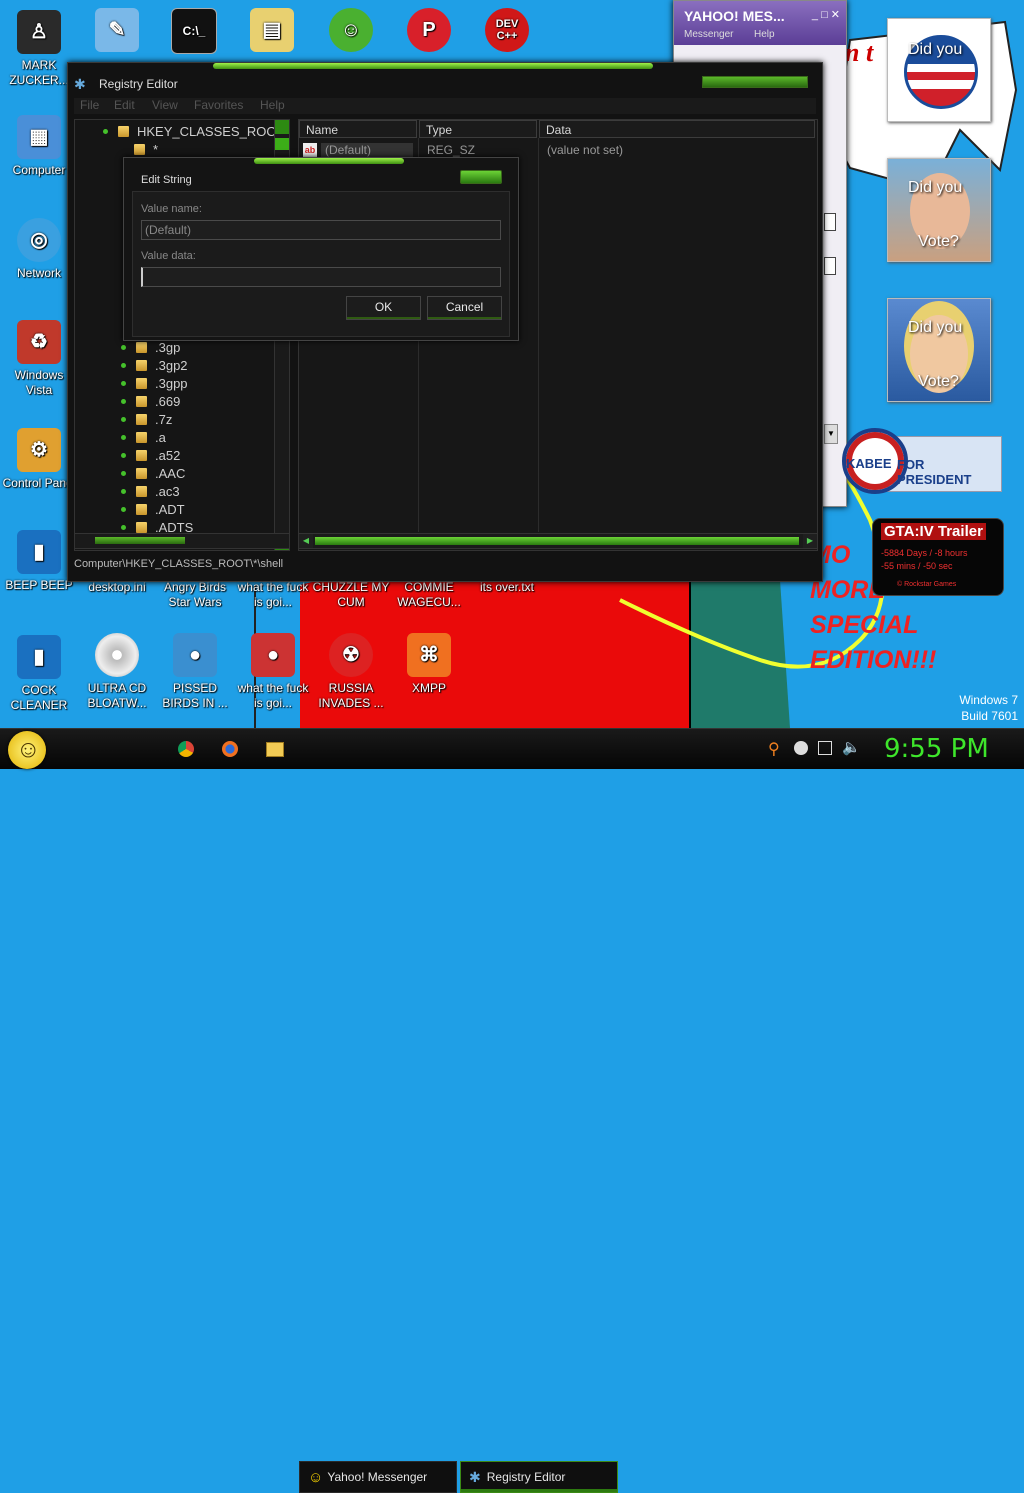 The width and height of the screenshot is (1024, 1493). What do you see at coordinates (851, 747) in the screenshot?
I see `volume-tray-icon: 🔈` at bounding box center [851, 747].